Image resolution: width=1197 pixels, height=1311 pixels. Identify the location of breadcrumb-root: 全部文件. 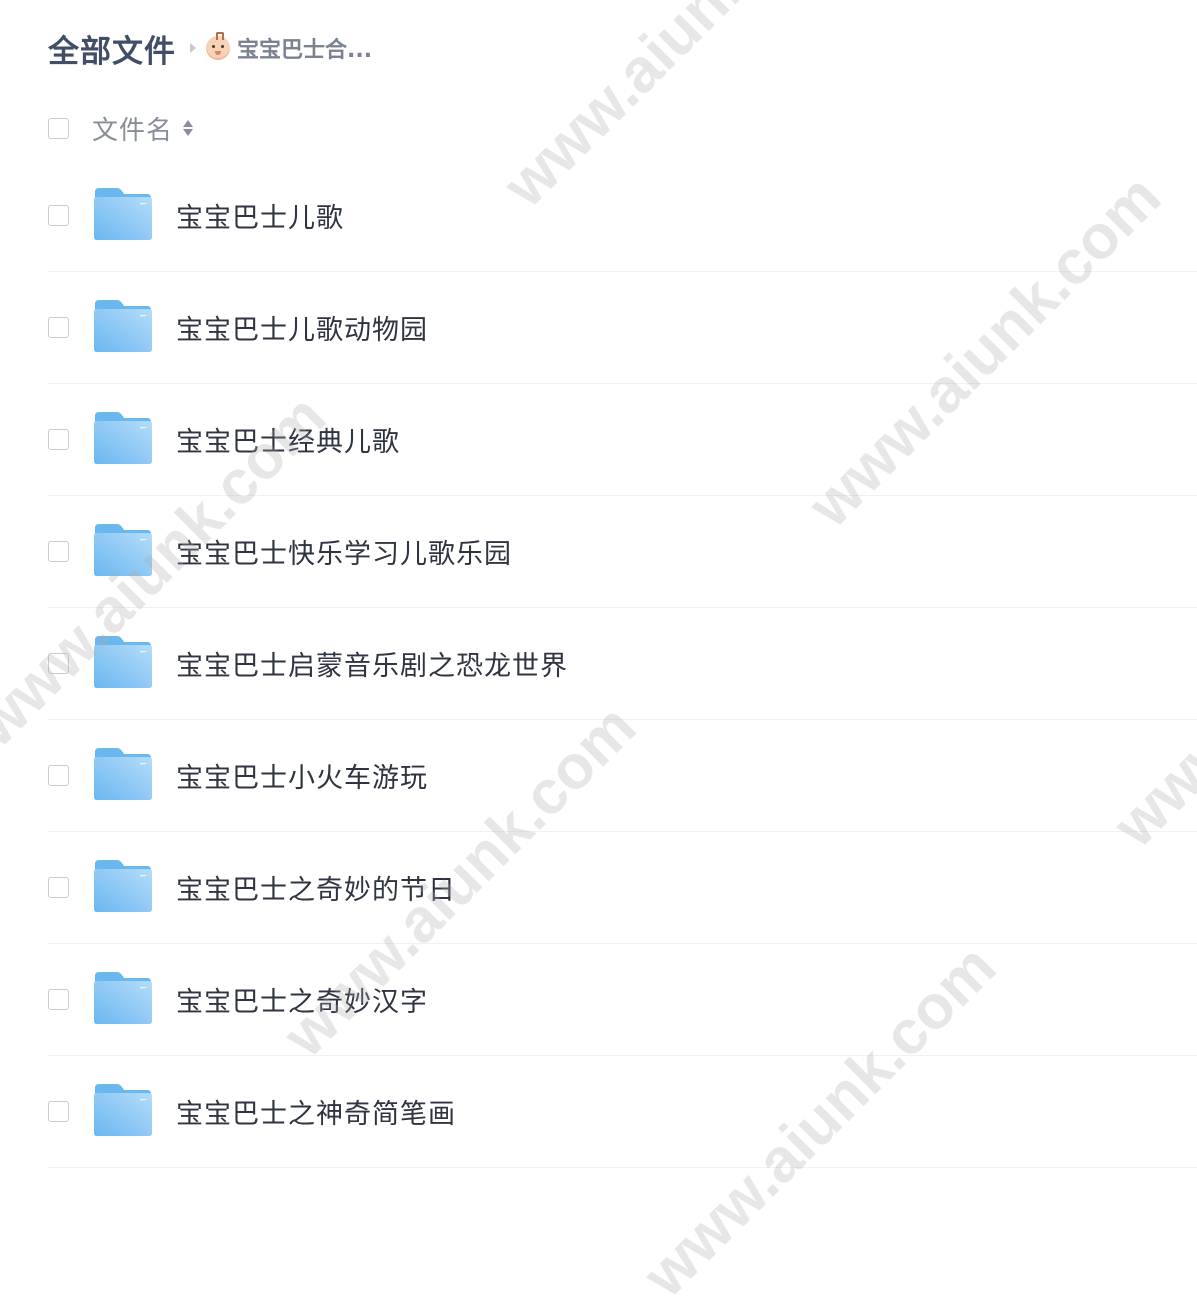
(112, 48).